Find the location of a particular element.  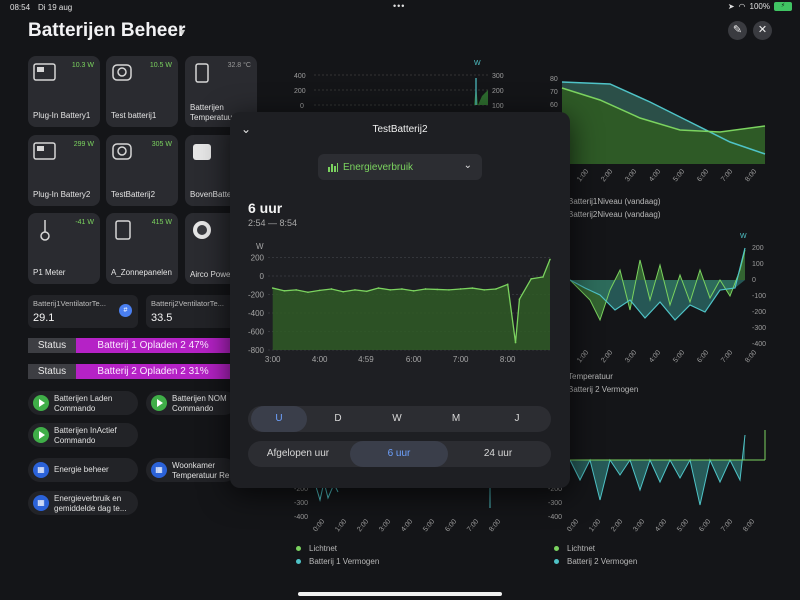

battery-device-icon is located at coordinates (44, 72).